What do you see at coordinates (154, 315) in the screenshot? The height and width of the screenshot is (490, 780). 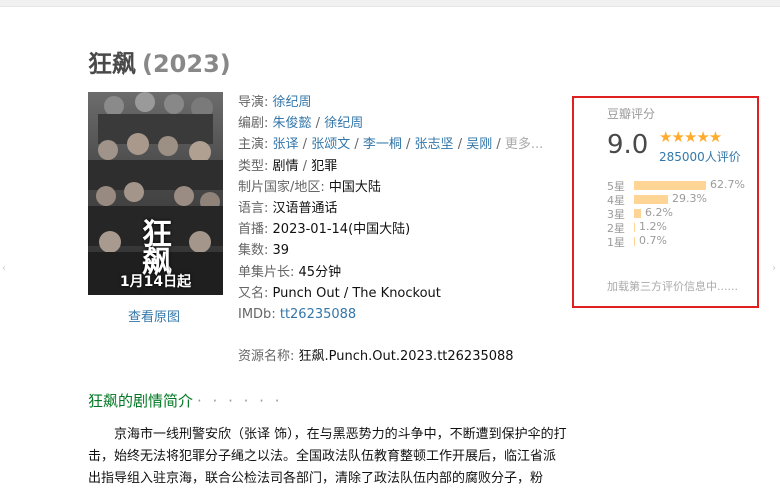 I see `view-original-link: 查看原图` at bounding box center [154, 315].